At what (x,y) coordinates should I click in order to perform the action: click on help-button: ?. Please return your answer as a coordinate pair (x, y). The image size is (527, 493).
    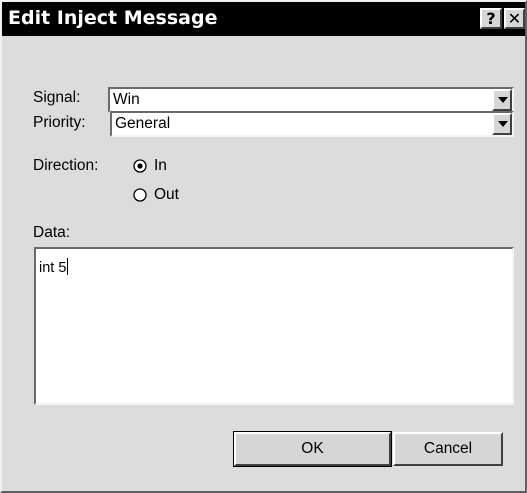
    Looking at the image, I should click on (491, 18).